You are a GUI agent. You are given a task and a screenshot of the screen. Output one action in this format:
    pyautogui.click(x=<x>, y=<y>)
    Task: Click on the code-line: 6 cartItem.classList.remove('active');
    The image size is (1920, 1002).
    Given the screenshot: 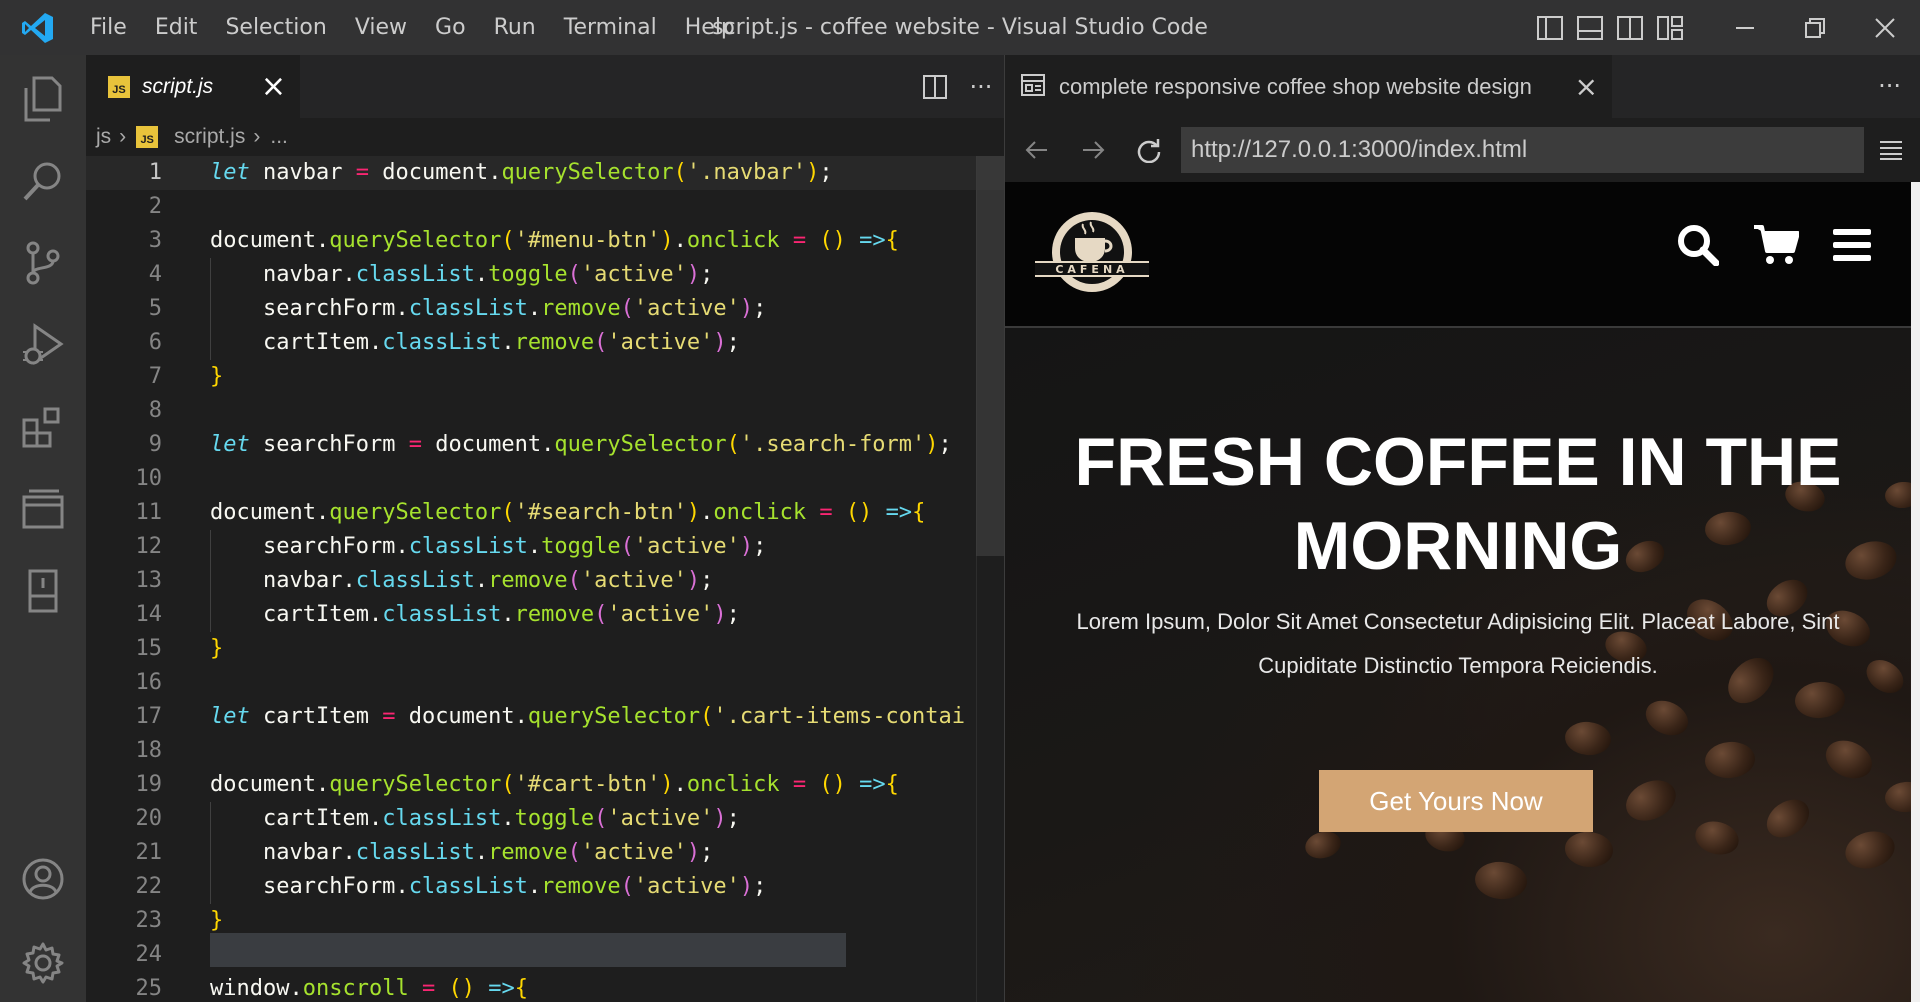 What is the action you would take?
    pyautogui.click(x=545, y=343)
    